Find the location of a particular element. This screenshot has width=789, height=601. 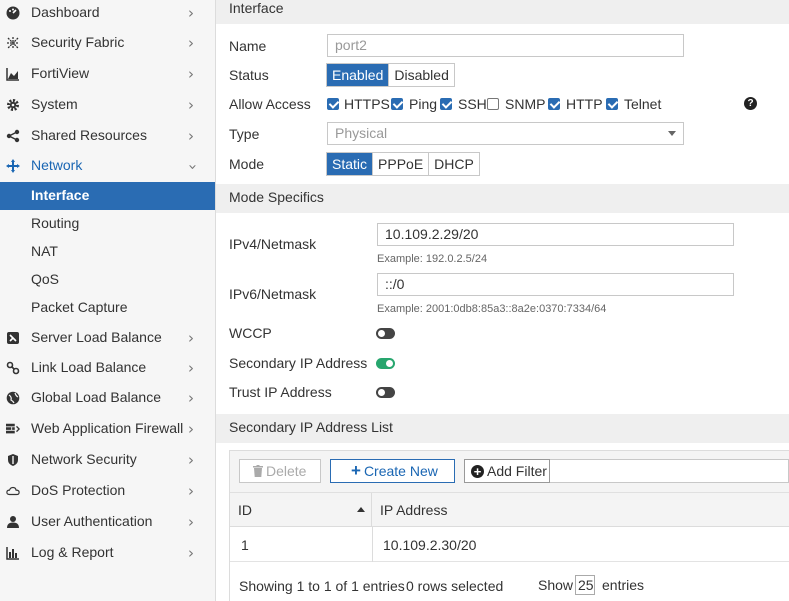

sidebar-item-security-fabric: Security Fabric › is located at coordinates (107, 43).